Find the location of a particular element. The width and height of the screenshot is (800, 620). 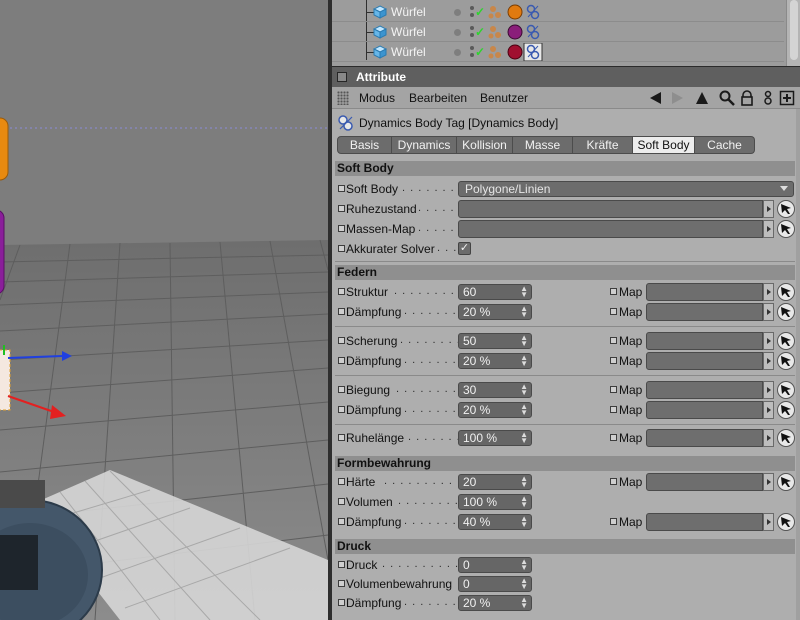

scrollbar-thumb is located at coordinates (794, 30).